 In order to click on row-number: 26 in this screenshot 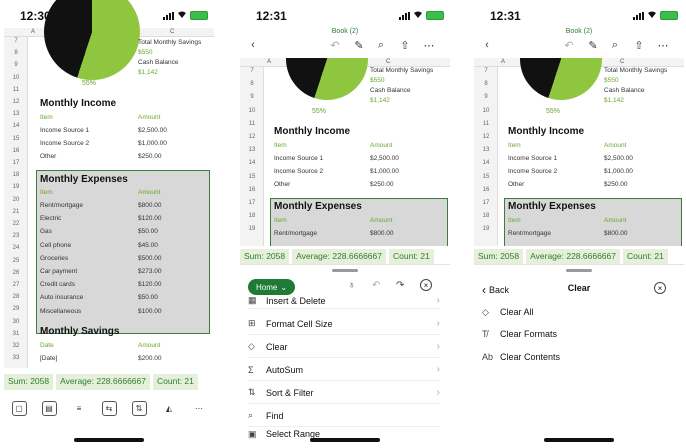, I will do `click(16, 273)`.